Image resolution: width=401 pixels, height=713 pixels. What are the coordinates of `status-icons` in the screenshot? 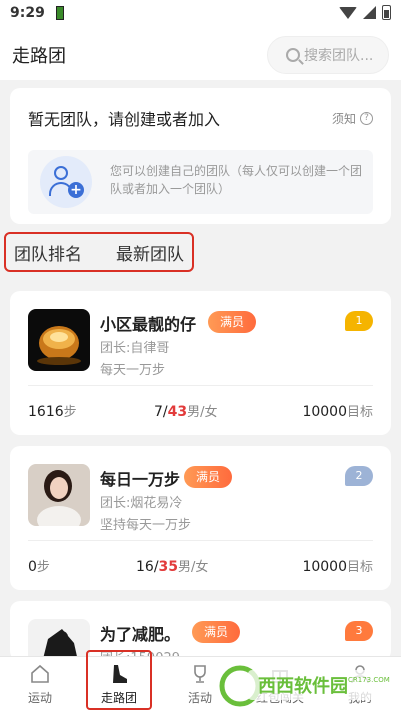 It's located at (365, 12).